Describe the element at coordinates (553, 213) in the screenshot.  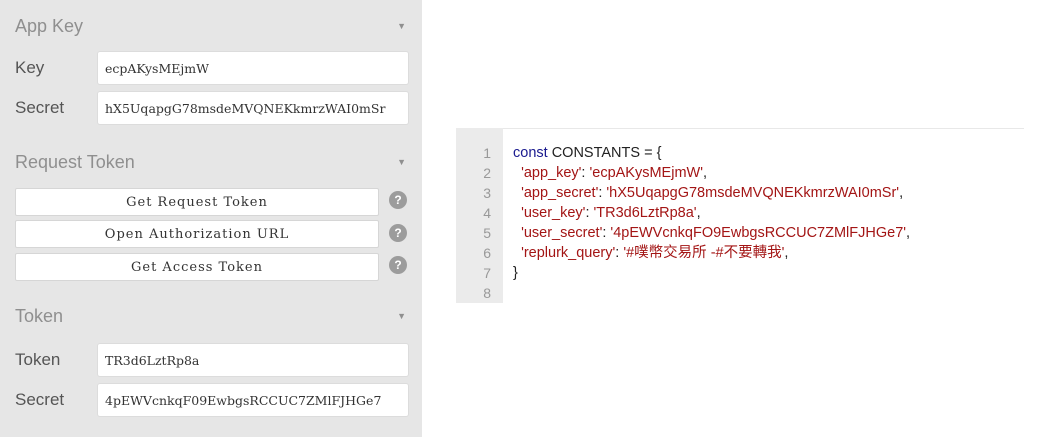
I see `code-key: 'user_key'` at that location.